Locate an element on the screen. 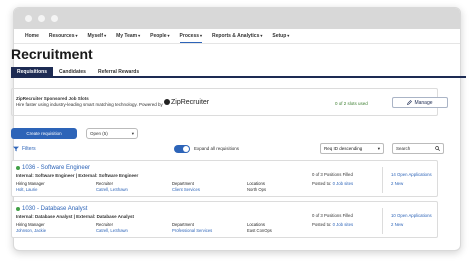 The height and width of the screenshot is (266, 474). nav-item-home: Home is located at coordinates (32, 36).